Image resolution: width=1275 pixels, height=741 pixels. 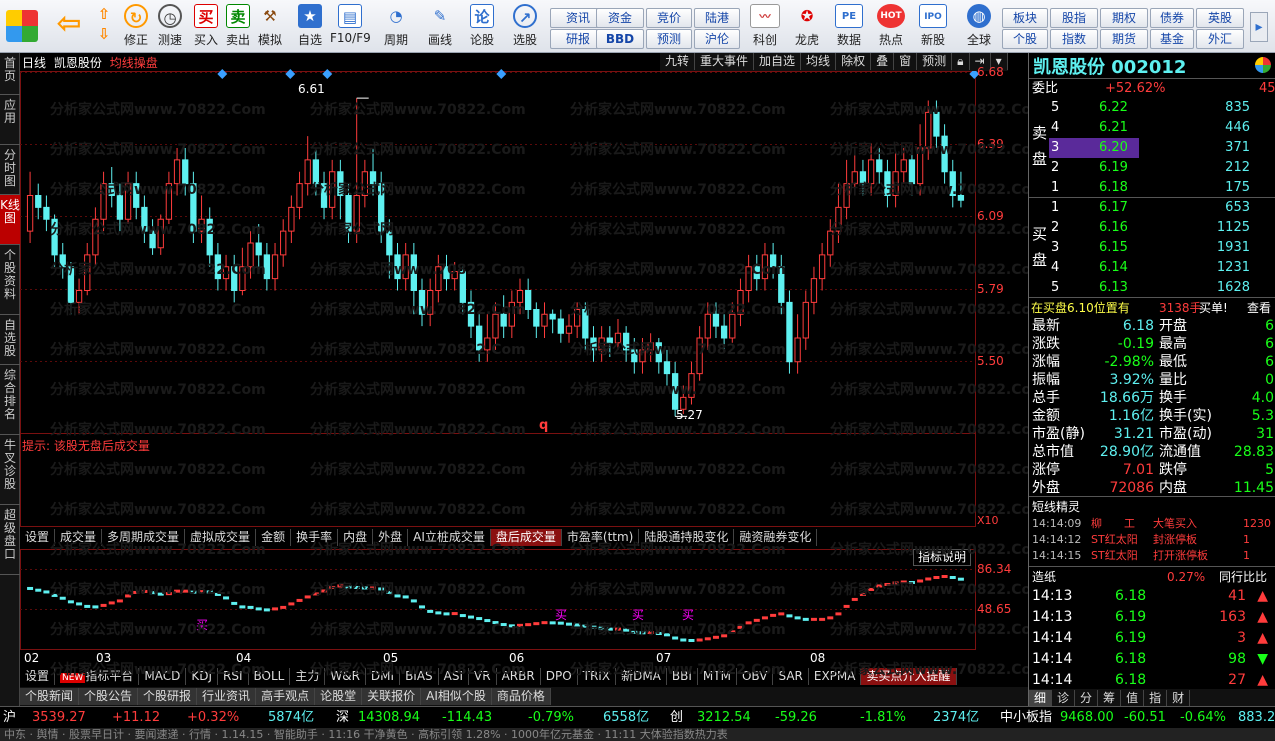 I want to click on nav-ranking: 综合排名, so click(x=10, y=400).